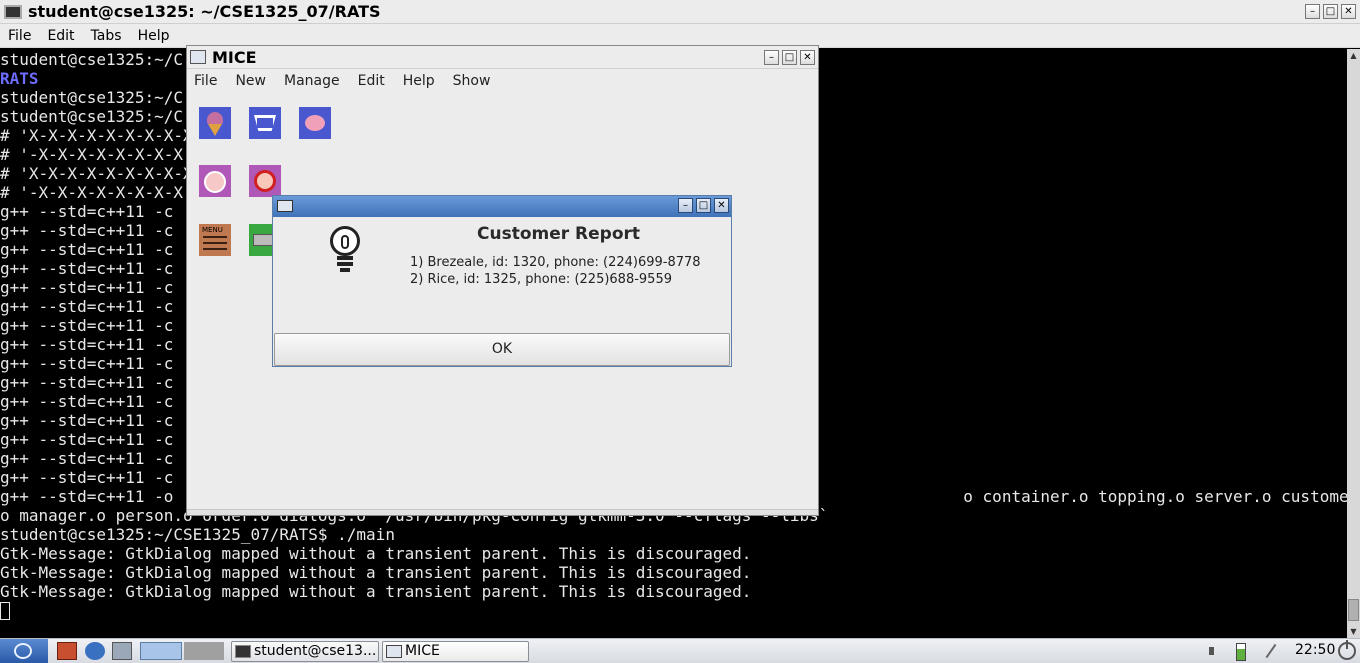  What do you see at coordinates (234, 57) in the screenshot?
I see `mice-title: MICE` at bounding box center [234, 57].